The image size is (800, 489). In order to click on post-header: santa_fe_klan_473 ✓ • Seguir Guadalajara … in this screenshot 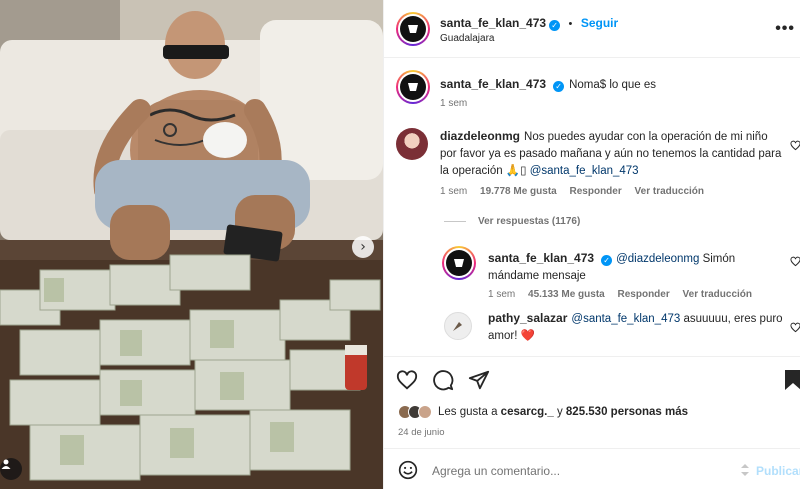, I will do `click(592, 29)`.